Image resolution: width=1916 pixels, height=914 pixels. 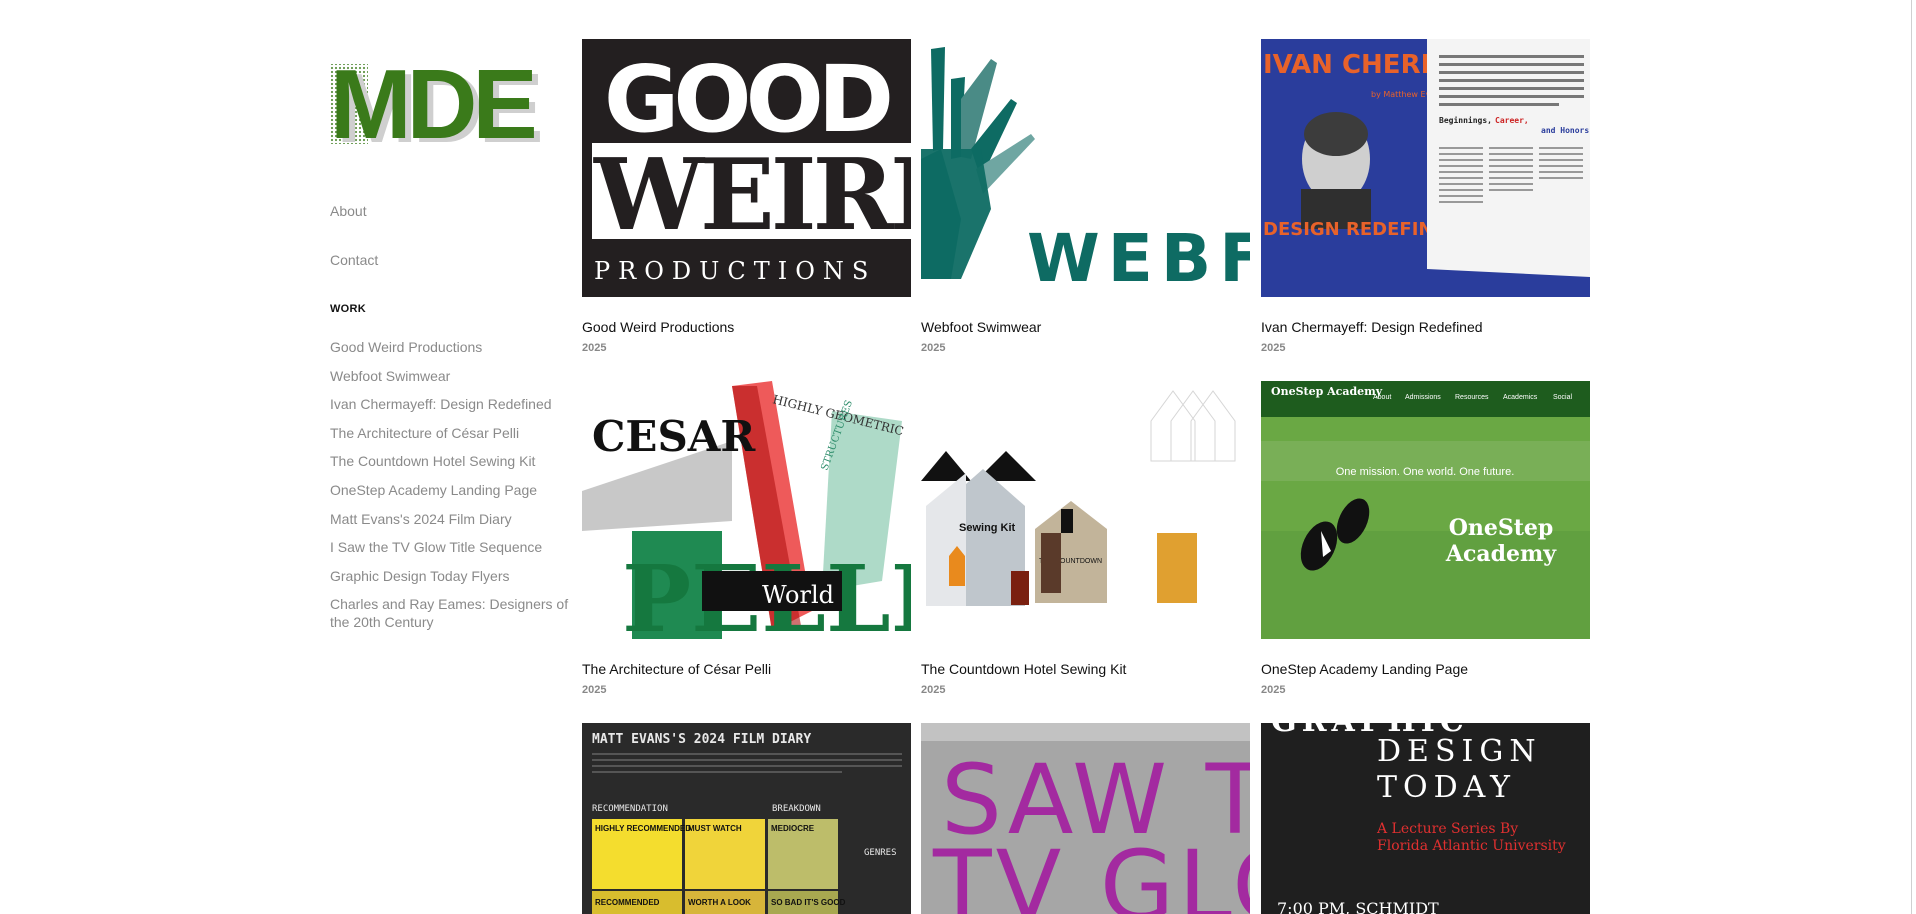 I want to click on art-cesar: CESAR, so click(x=674, y=436).